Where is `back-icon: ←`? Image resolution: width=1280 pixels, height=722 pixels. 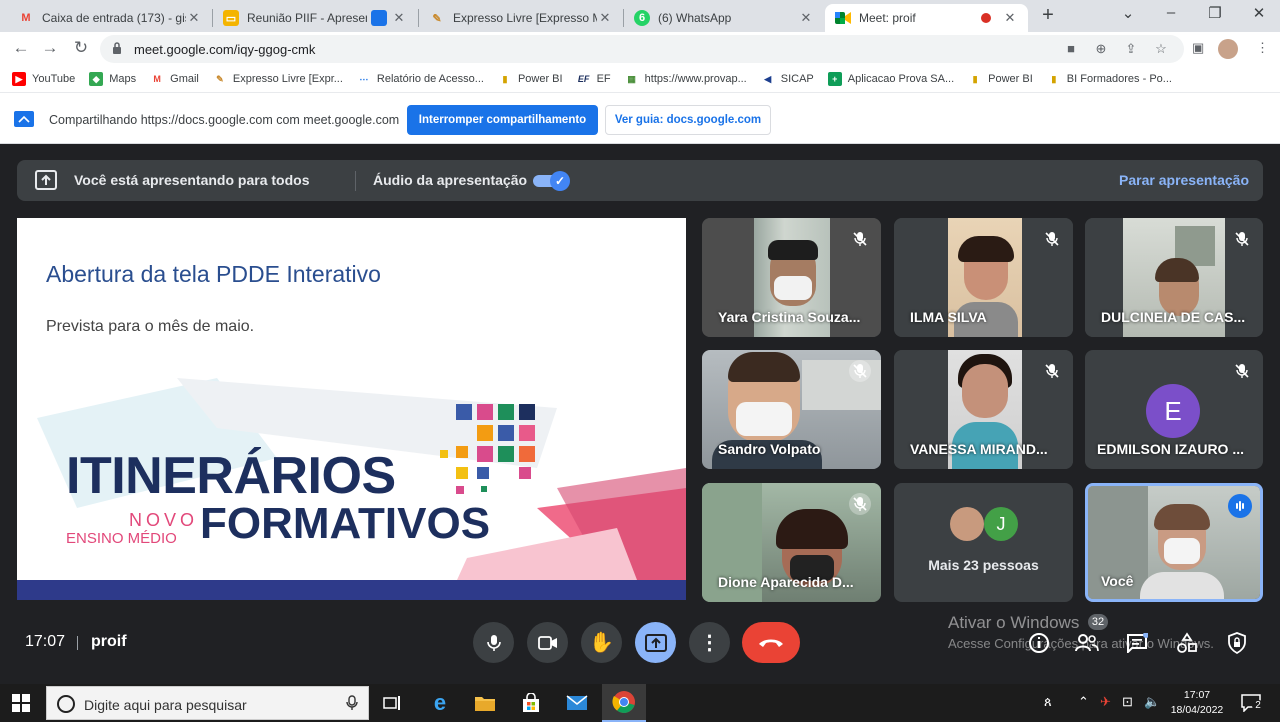
back-icon: ← is located at coordinates (21, 48).